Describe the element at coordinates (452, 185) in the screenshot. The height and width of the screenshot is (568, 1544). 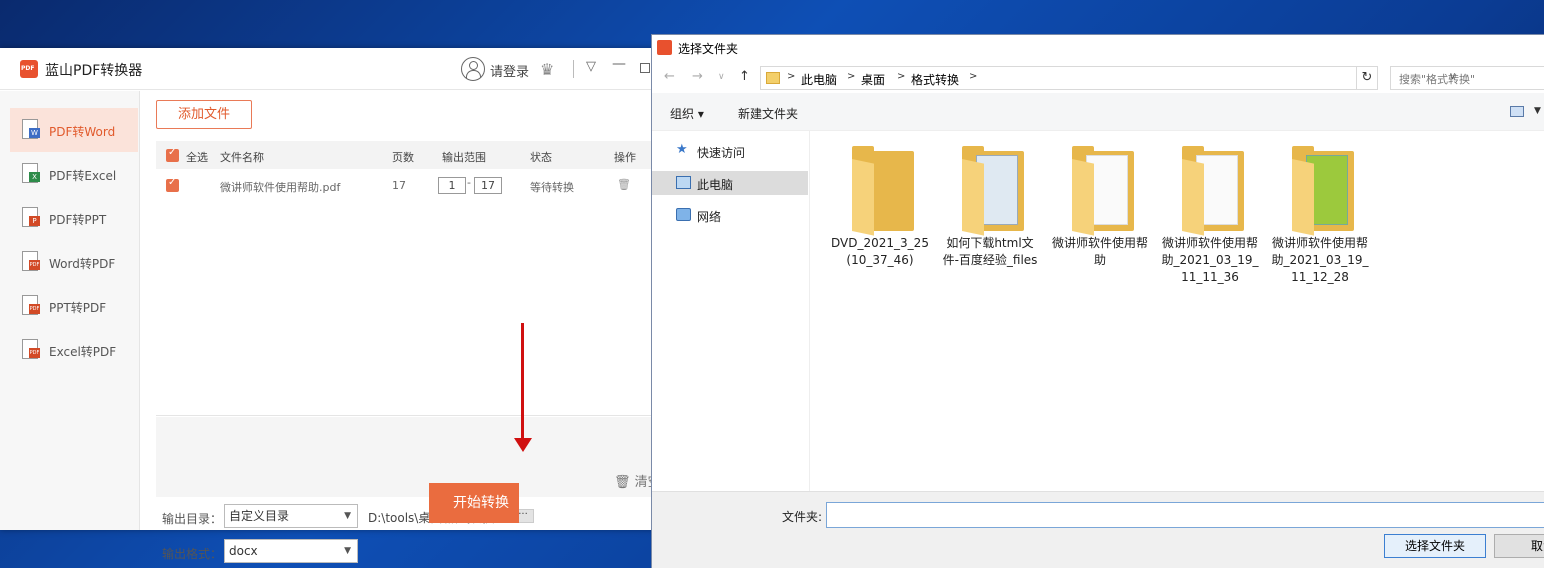
I see `range-from-input: 1` at that location.